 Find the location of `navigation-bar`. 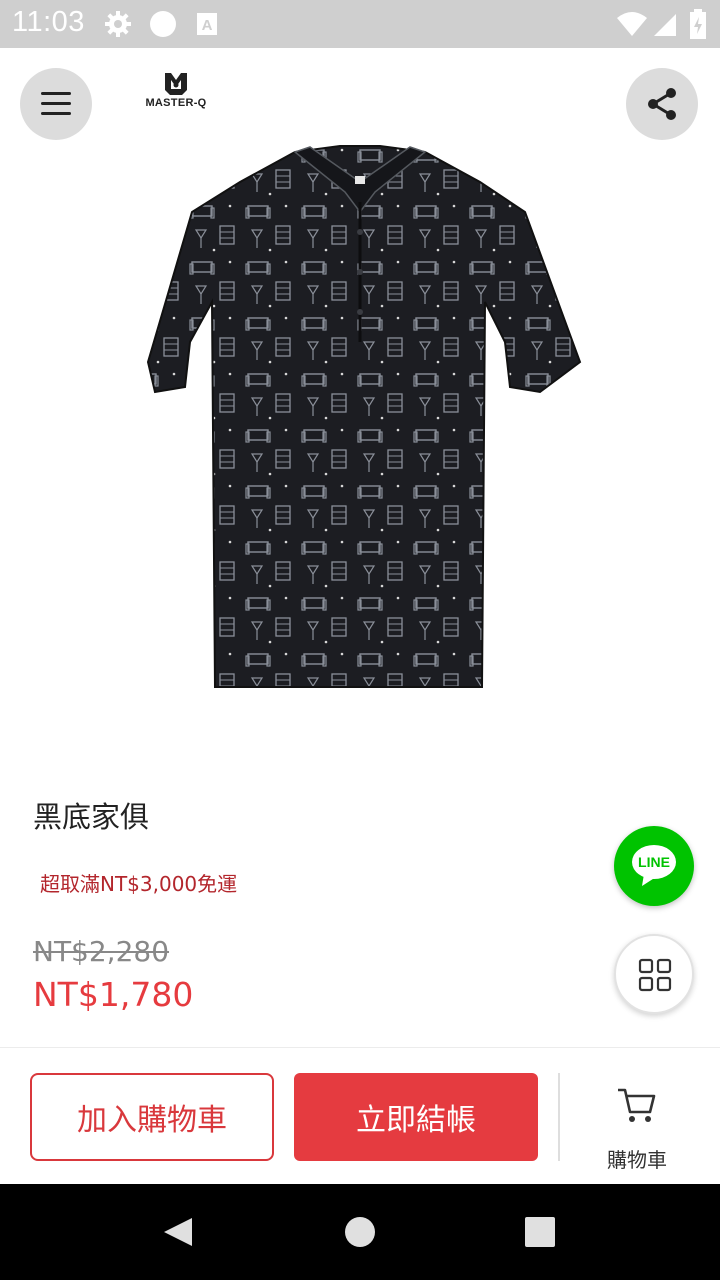

navigation-bar is located at coordinates (360, 1232).